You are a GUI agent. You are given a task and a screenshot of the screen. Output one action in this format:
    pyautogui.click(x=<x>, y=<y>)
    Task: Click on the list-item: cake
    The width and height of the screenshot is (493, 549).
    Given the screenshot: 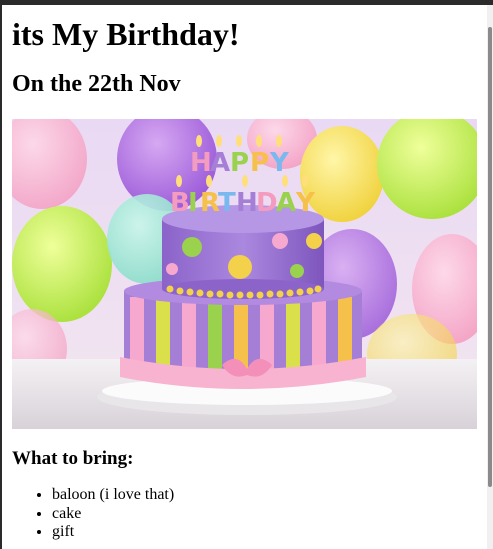 What is the action you would take?
    pyautogui.click(x=113, y=514)
    